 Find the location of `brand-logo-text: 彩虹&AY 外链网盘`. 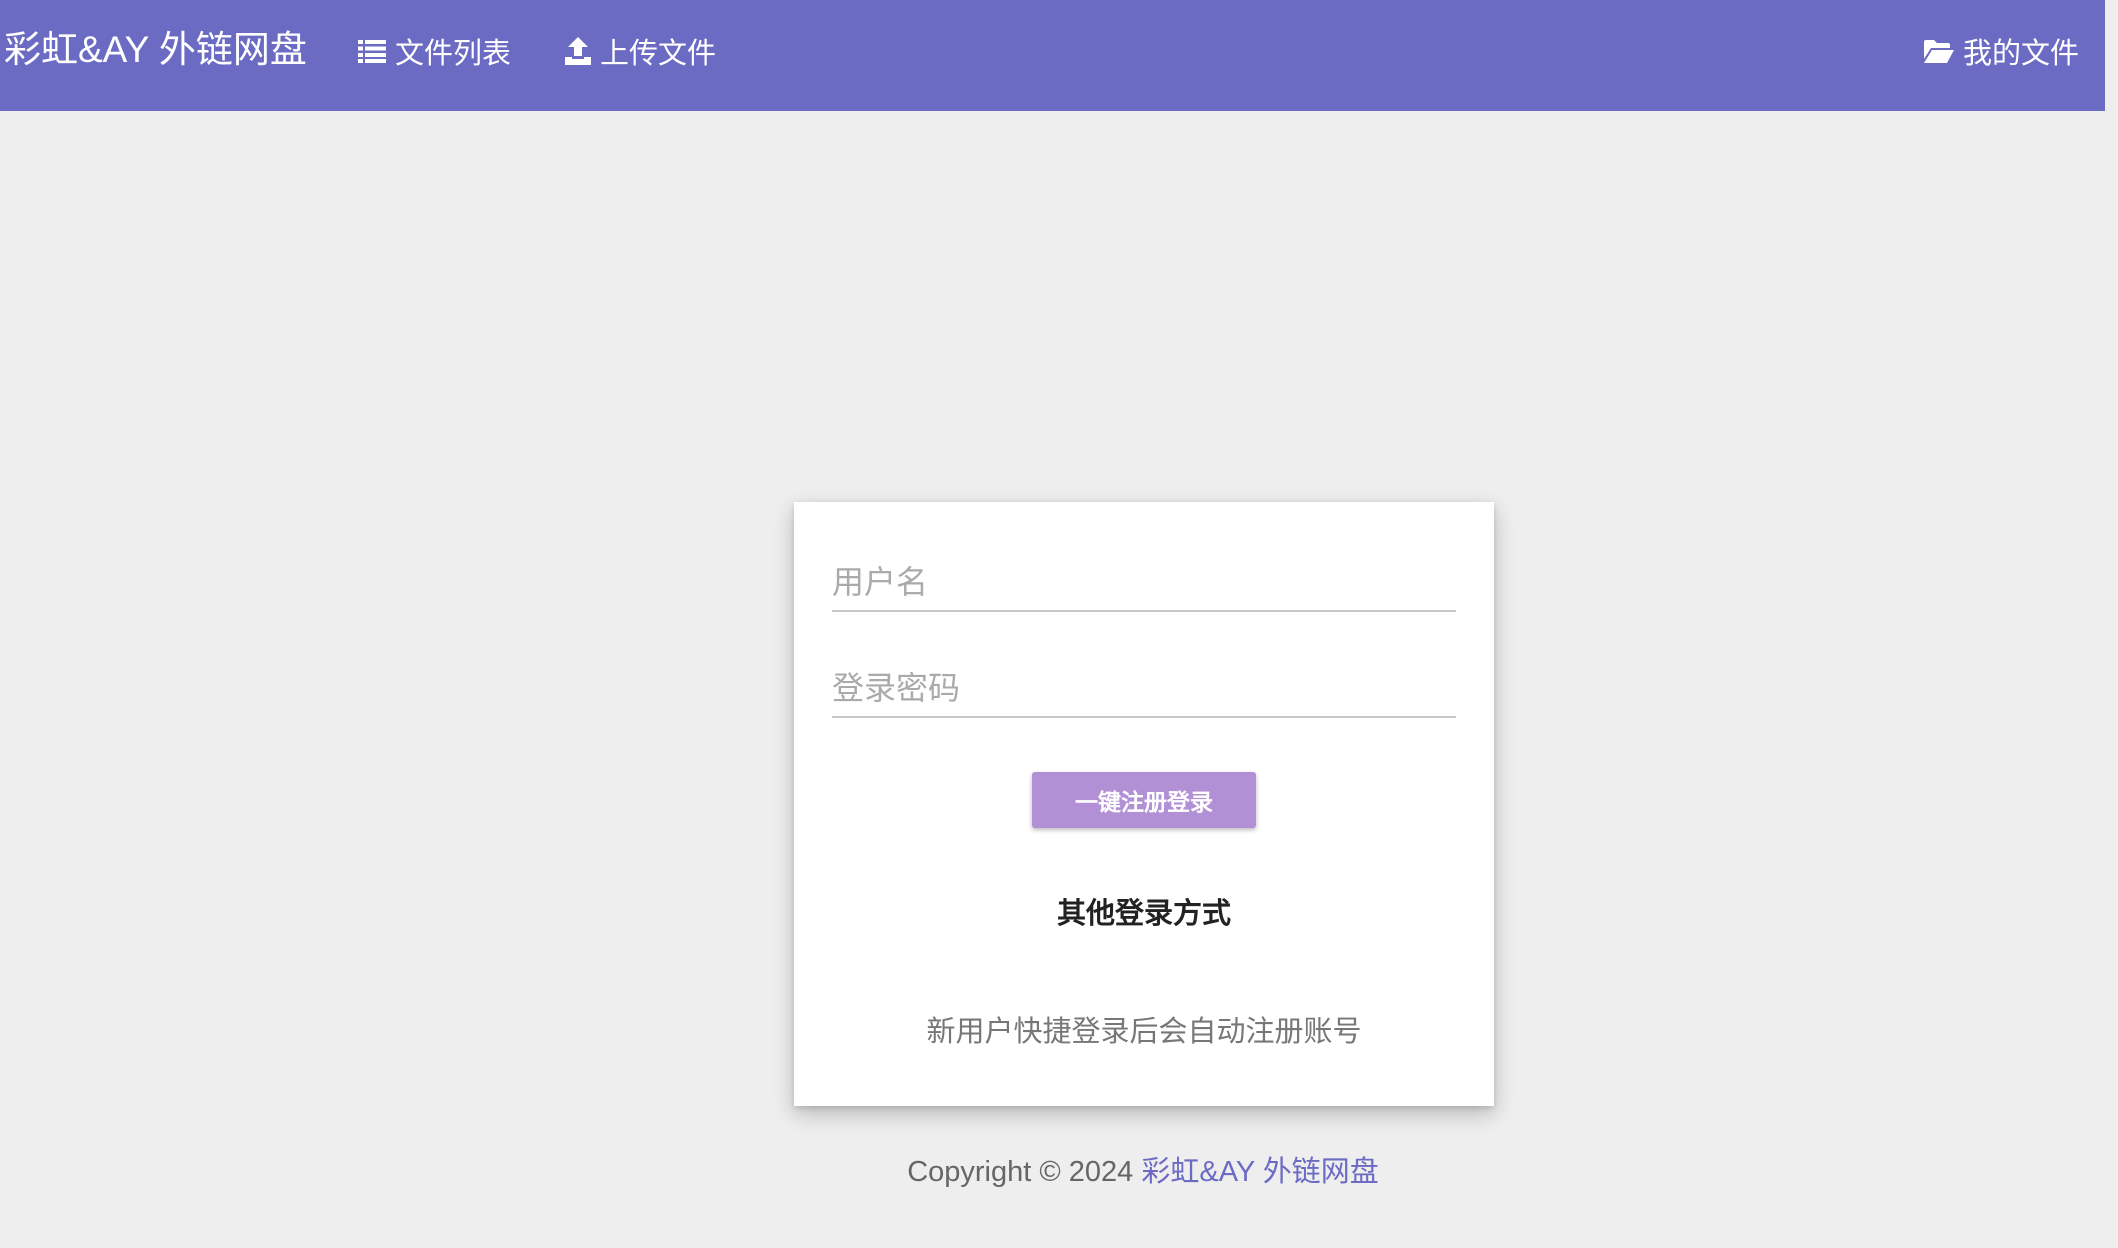

brand-logo-text: 彩虹&AY 外链网盘 is located at coordinates (155, 50).